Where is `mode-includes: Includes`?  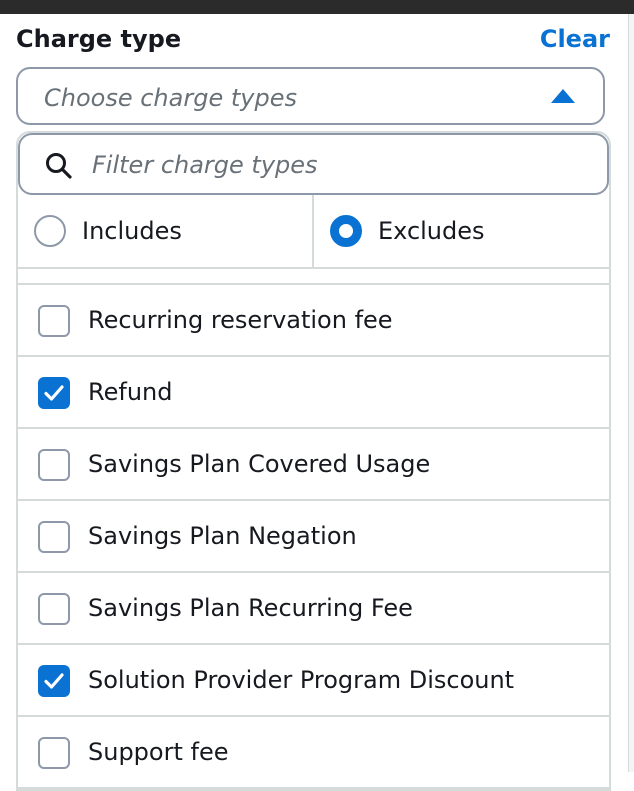 mode-includes: Includes is located at coordinates (166, 232).